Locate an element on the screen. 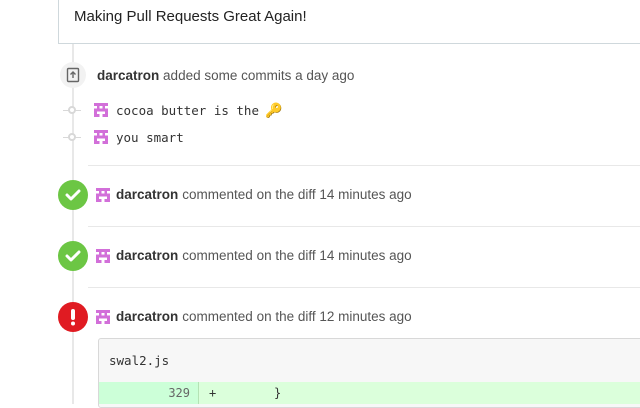  timeline-line is located at coordinates (73, 224).